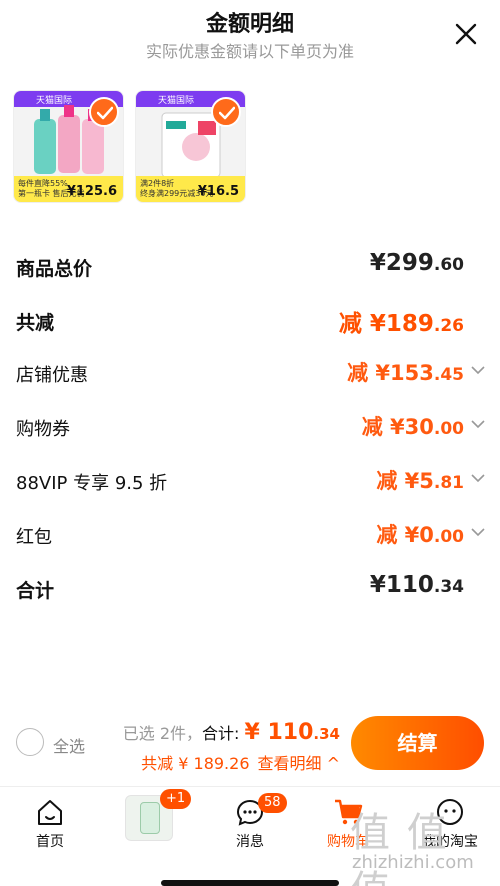 This screenshot has width=500, height=886. I want to click on vip-discount-amount: 减 ¥5.81, so click(420, 480).